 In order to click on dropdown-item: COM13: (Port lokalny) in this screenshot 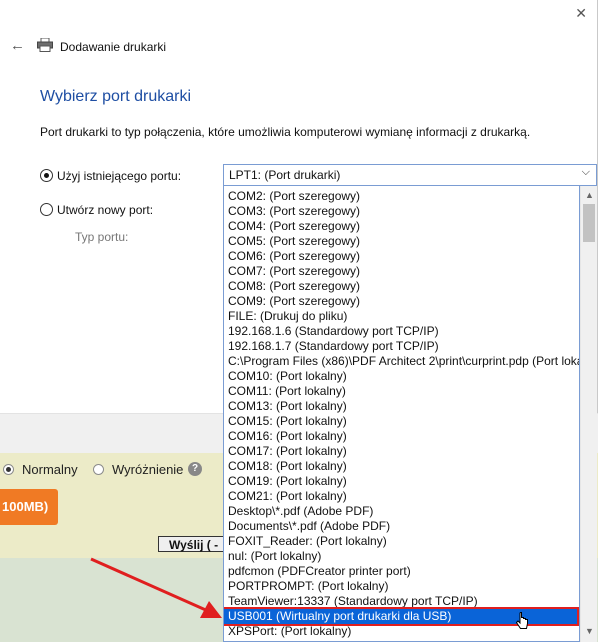, I will do `click(287, 406)`.